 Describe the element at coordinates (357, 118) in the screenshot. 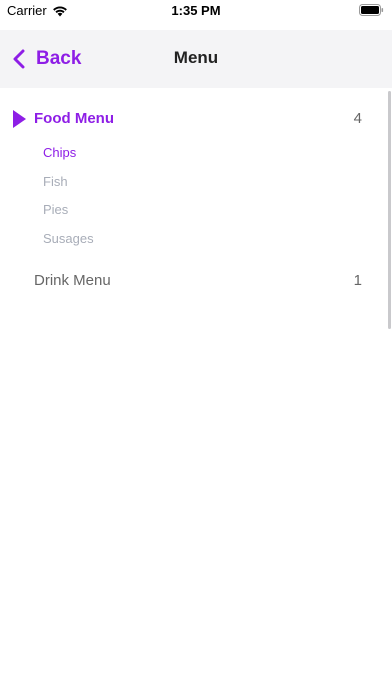

I see `section-count: 4` at that location.